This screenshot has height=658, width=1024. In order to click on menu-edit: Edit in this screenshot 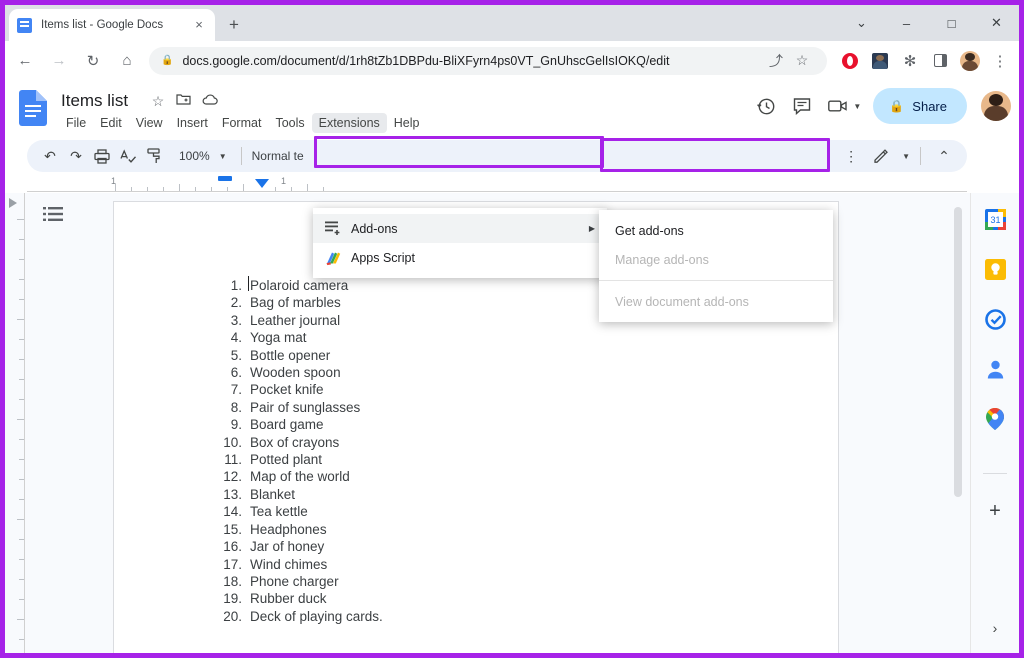, I will do `click(111, 123)`.